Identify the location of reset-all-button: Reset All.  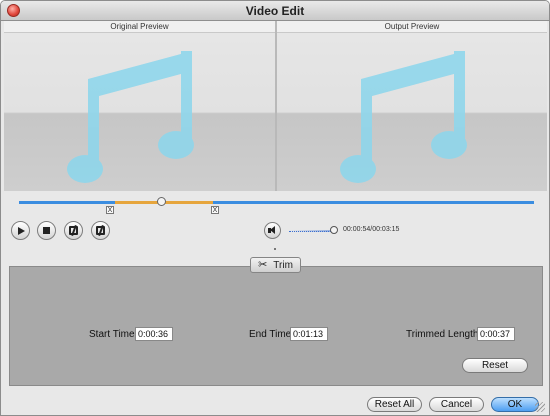
(394, 404).